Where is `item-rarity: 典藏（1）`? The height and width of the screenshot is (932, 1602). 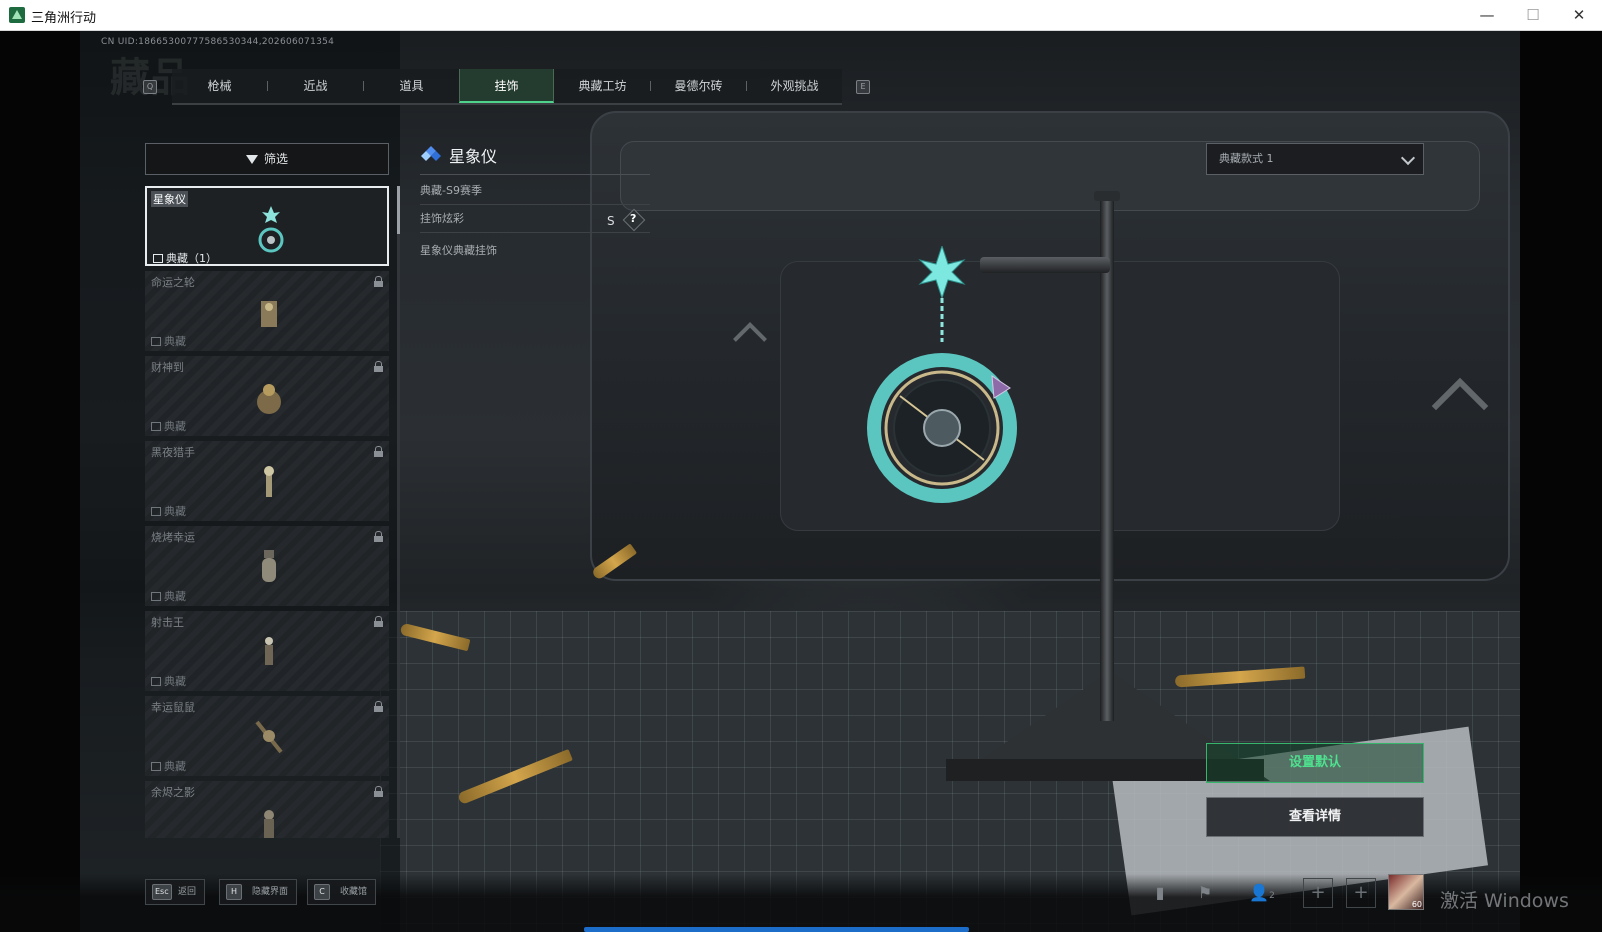 item-rarity: 典藏（1） is located at coordinates (185, 258).